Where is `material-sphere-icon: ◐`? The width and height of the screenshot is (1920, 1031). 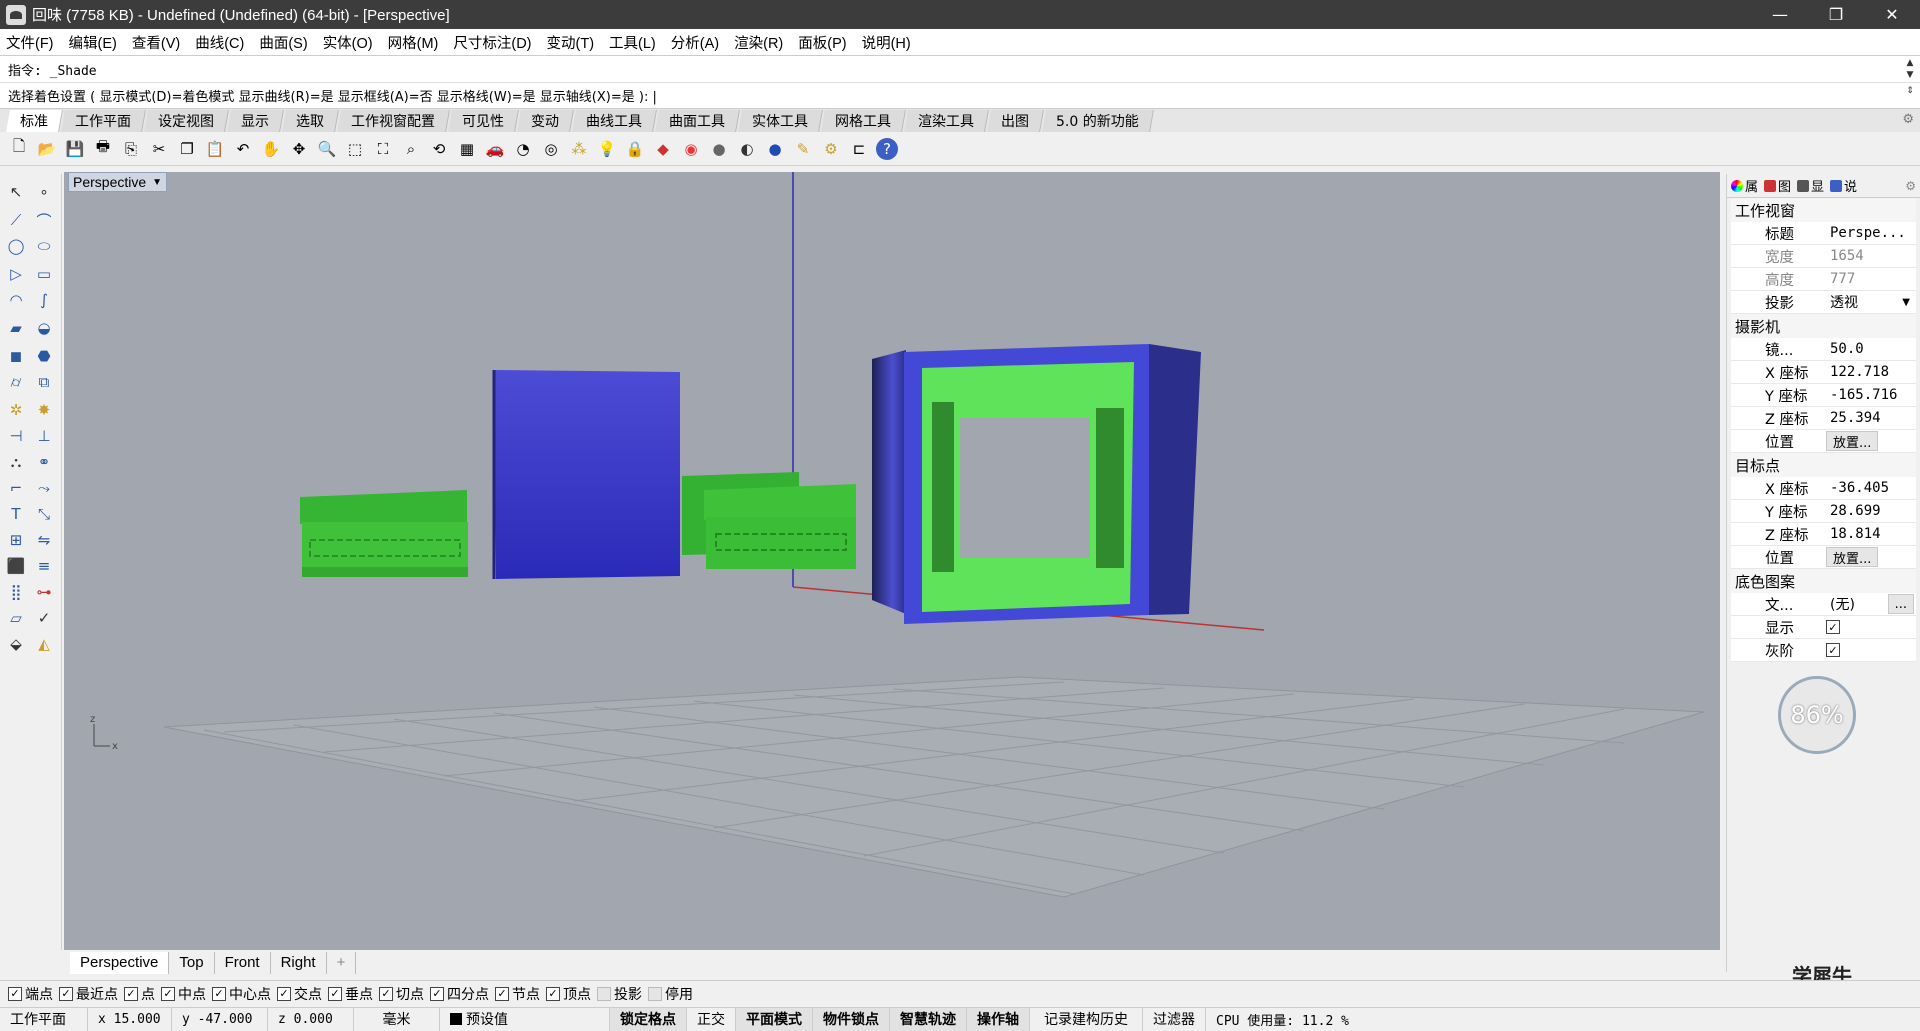
material-sphere-icon: ◐ is located at coordinates (747, 149).